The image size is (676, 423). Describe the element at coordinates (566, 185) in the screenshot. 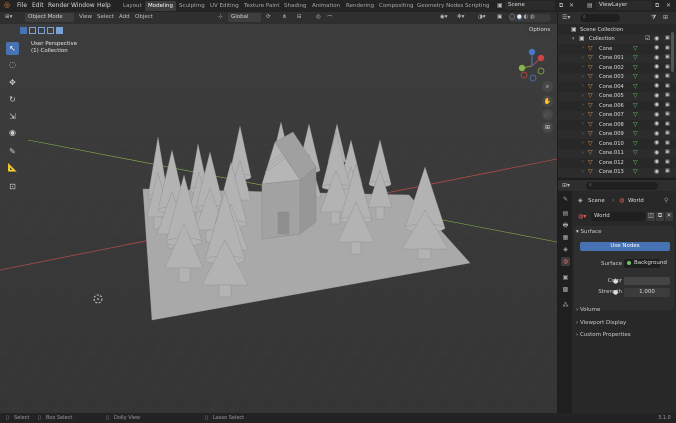

I see `properties-editor-icon: ⊞▾` at that location.